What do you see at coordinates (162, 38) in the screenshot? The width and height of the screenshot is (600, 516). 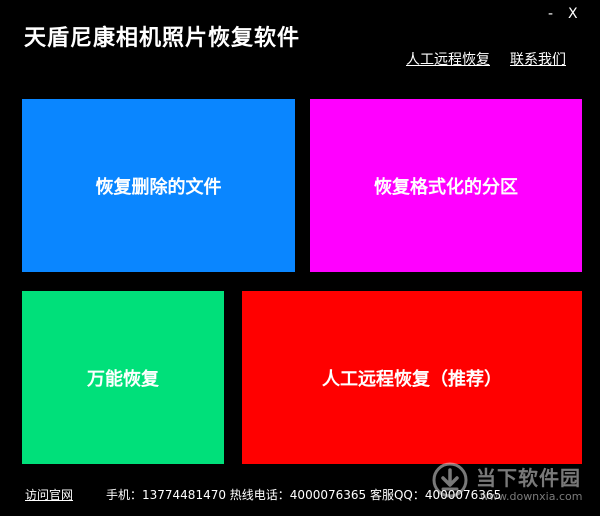 I see `app-title: 天盾尼康相机照片恢复软件` at bounding box center [162, 38].